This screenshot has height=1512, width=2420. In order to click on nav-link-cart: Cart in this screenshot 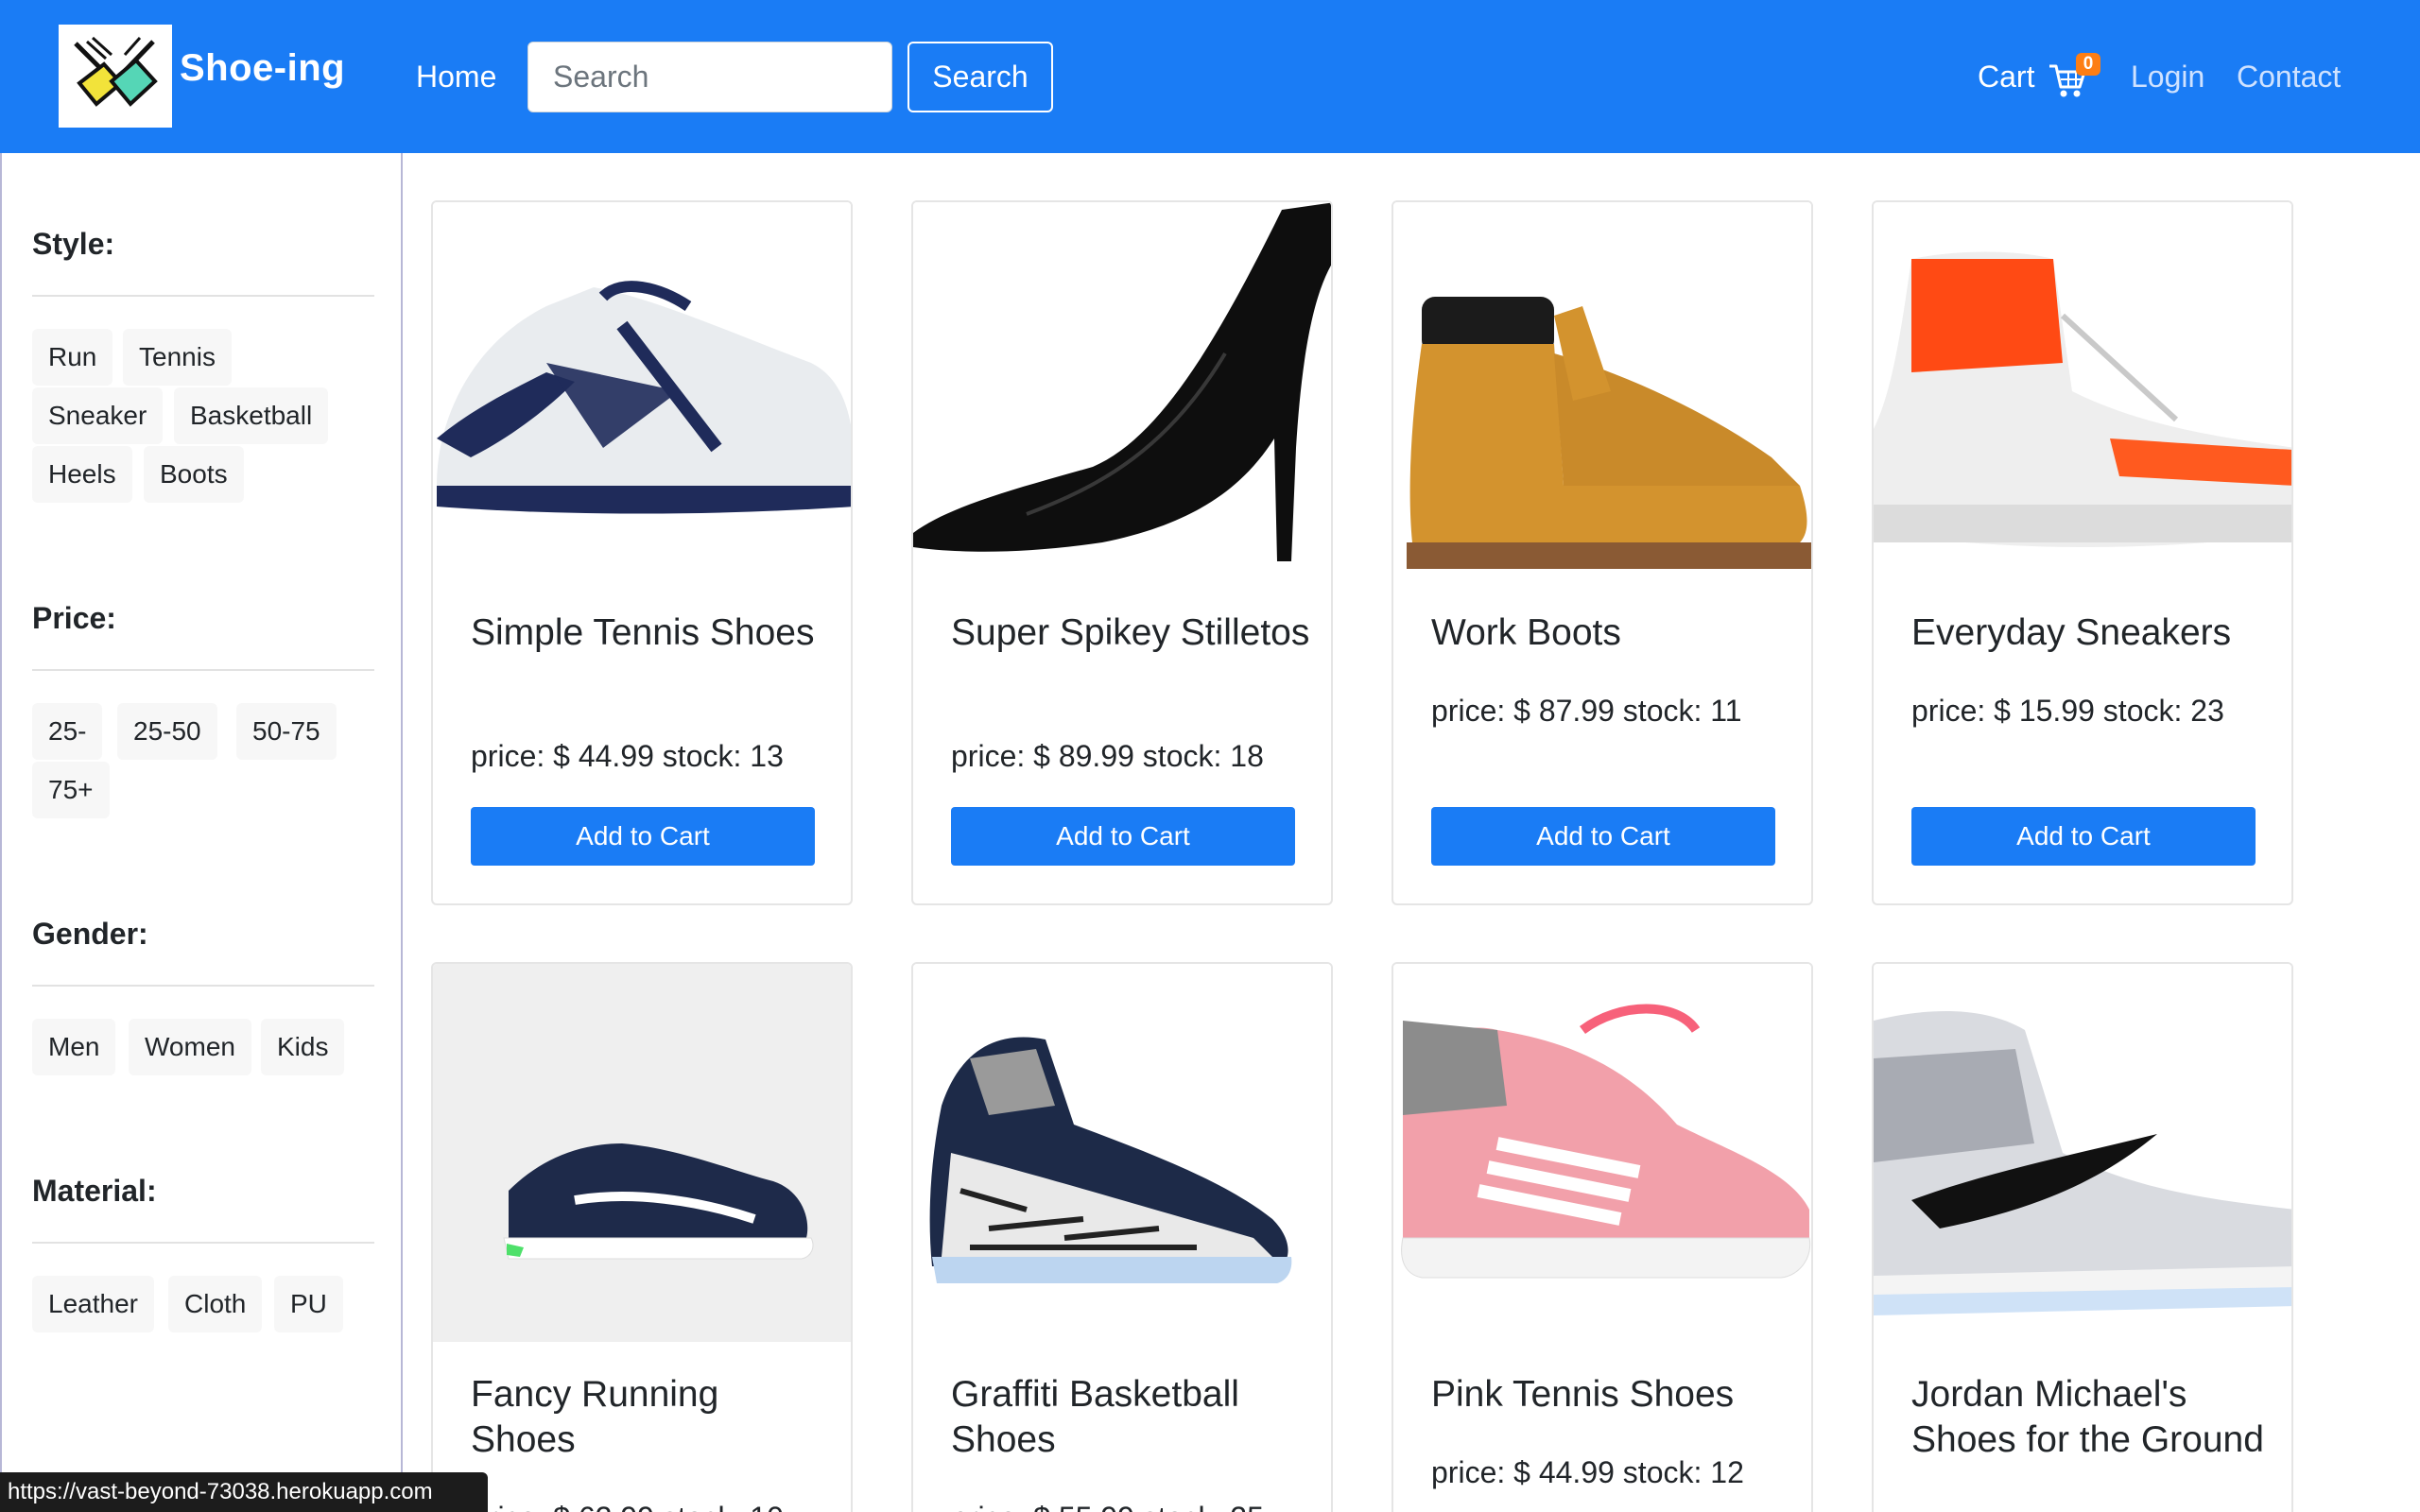, I will do `click(2006, 77)`.